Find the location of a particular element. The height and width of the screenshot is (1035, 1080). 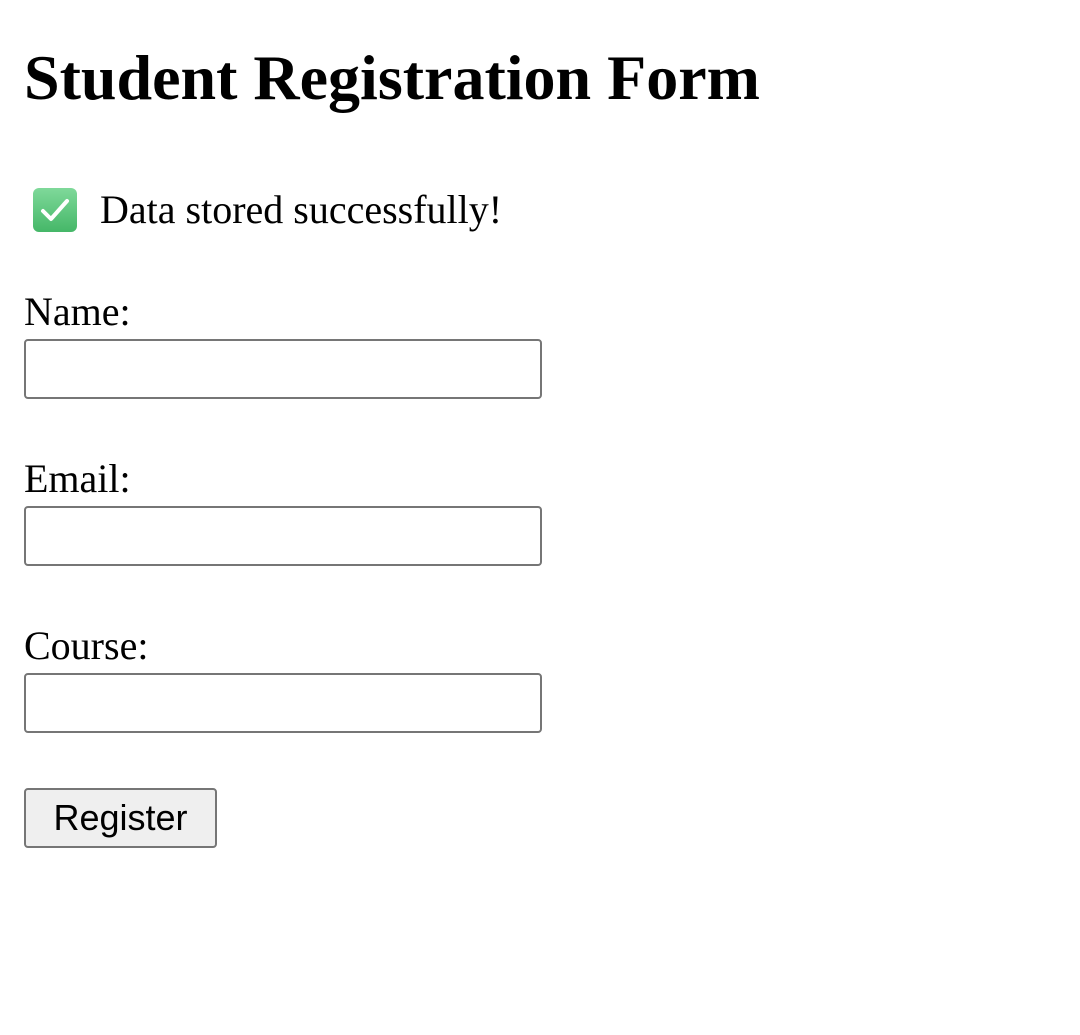

course-input is located at coordinates (283, 703).